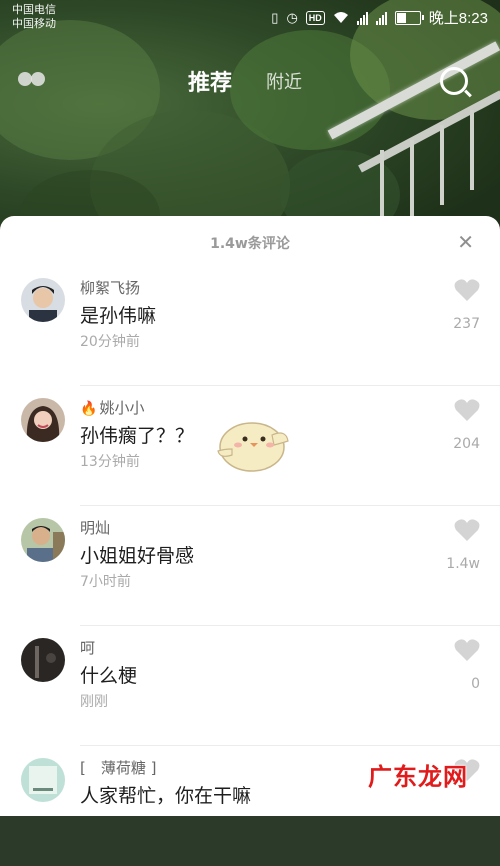 This screenshot has height=866, width=500. What do you see at coordinates (33, 79) in the screenshot?
I see `menu-dots-icon` at bounding box center [33, 79].